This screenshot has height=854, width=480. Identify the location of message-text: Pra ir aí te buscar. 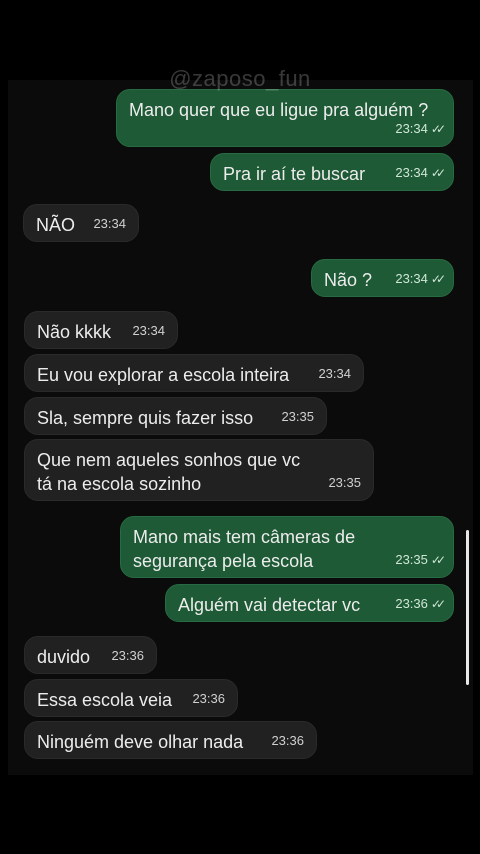
(294, 174).